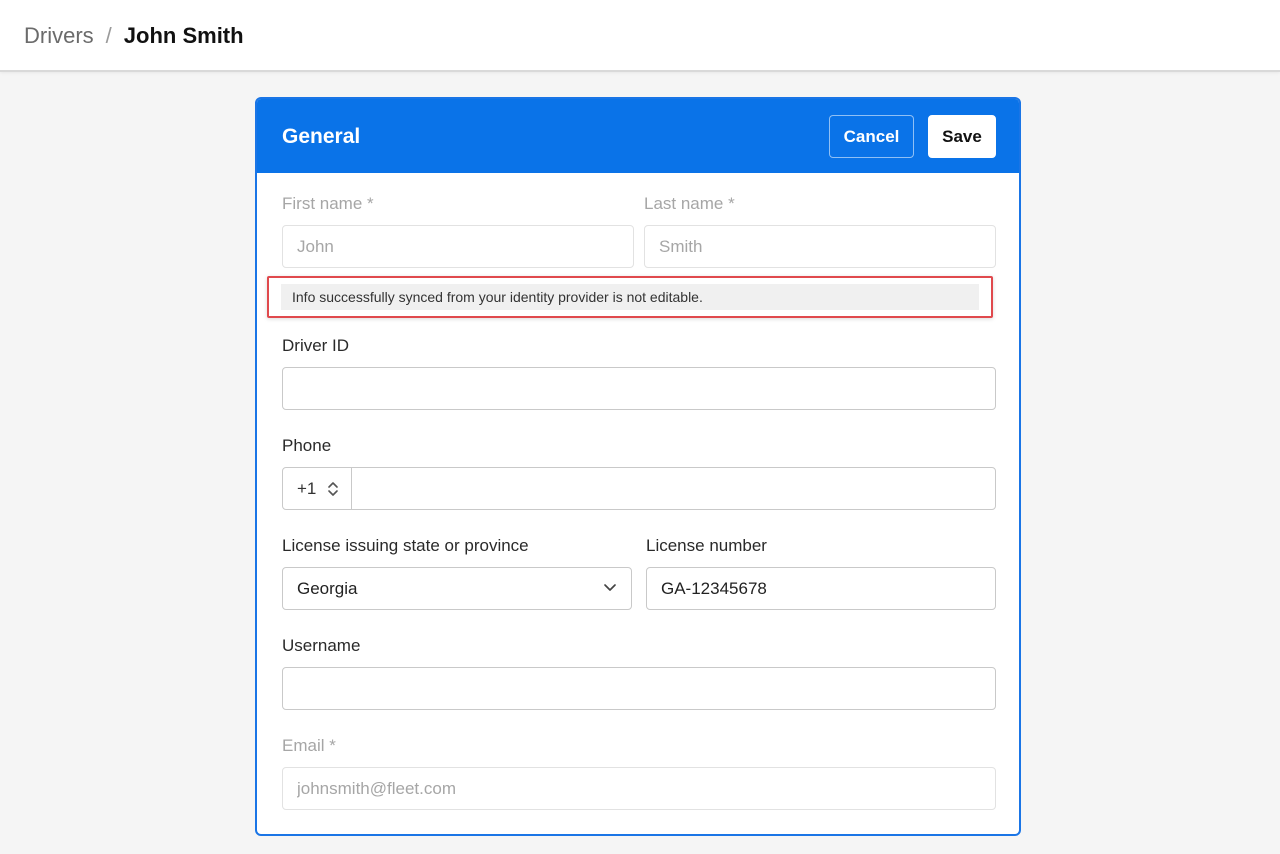 The width and height of the screenshot is (1280, 854). Describe the element at coordinates (333, 489) in the screenshot. I see `up-down-chevron-icon` at that location.